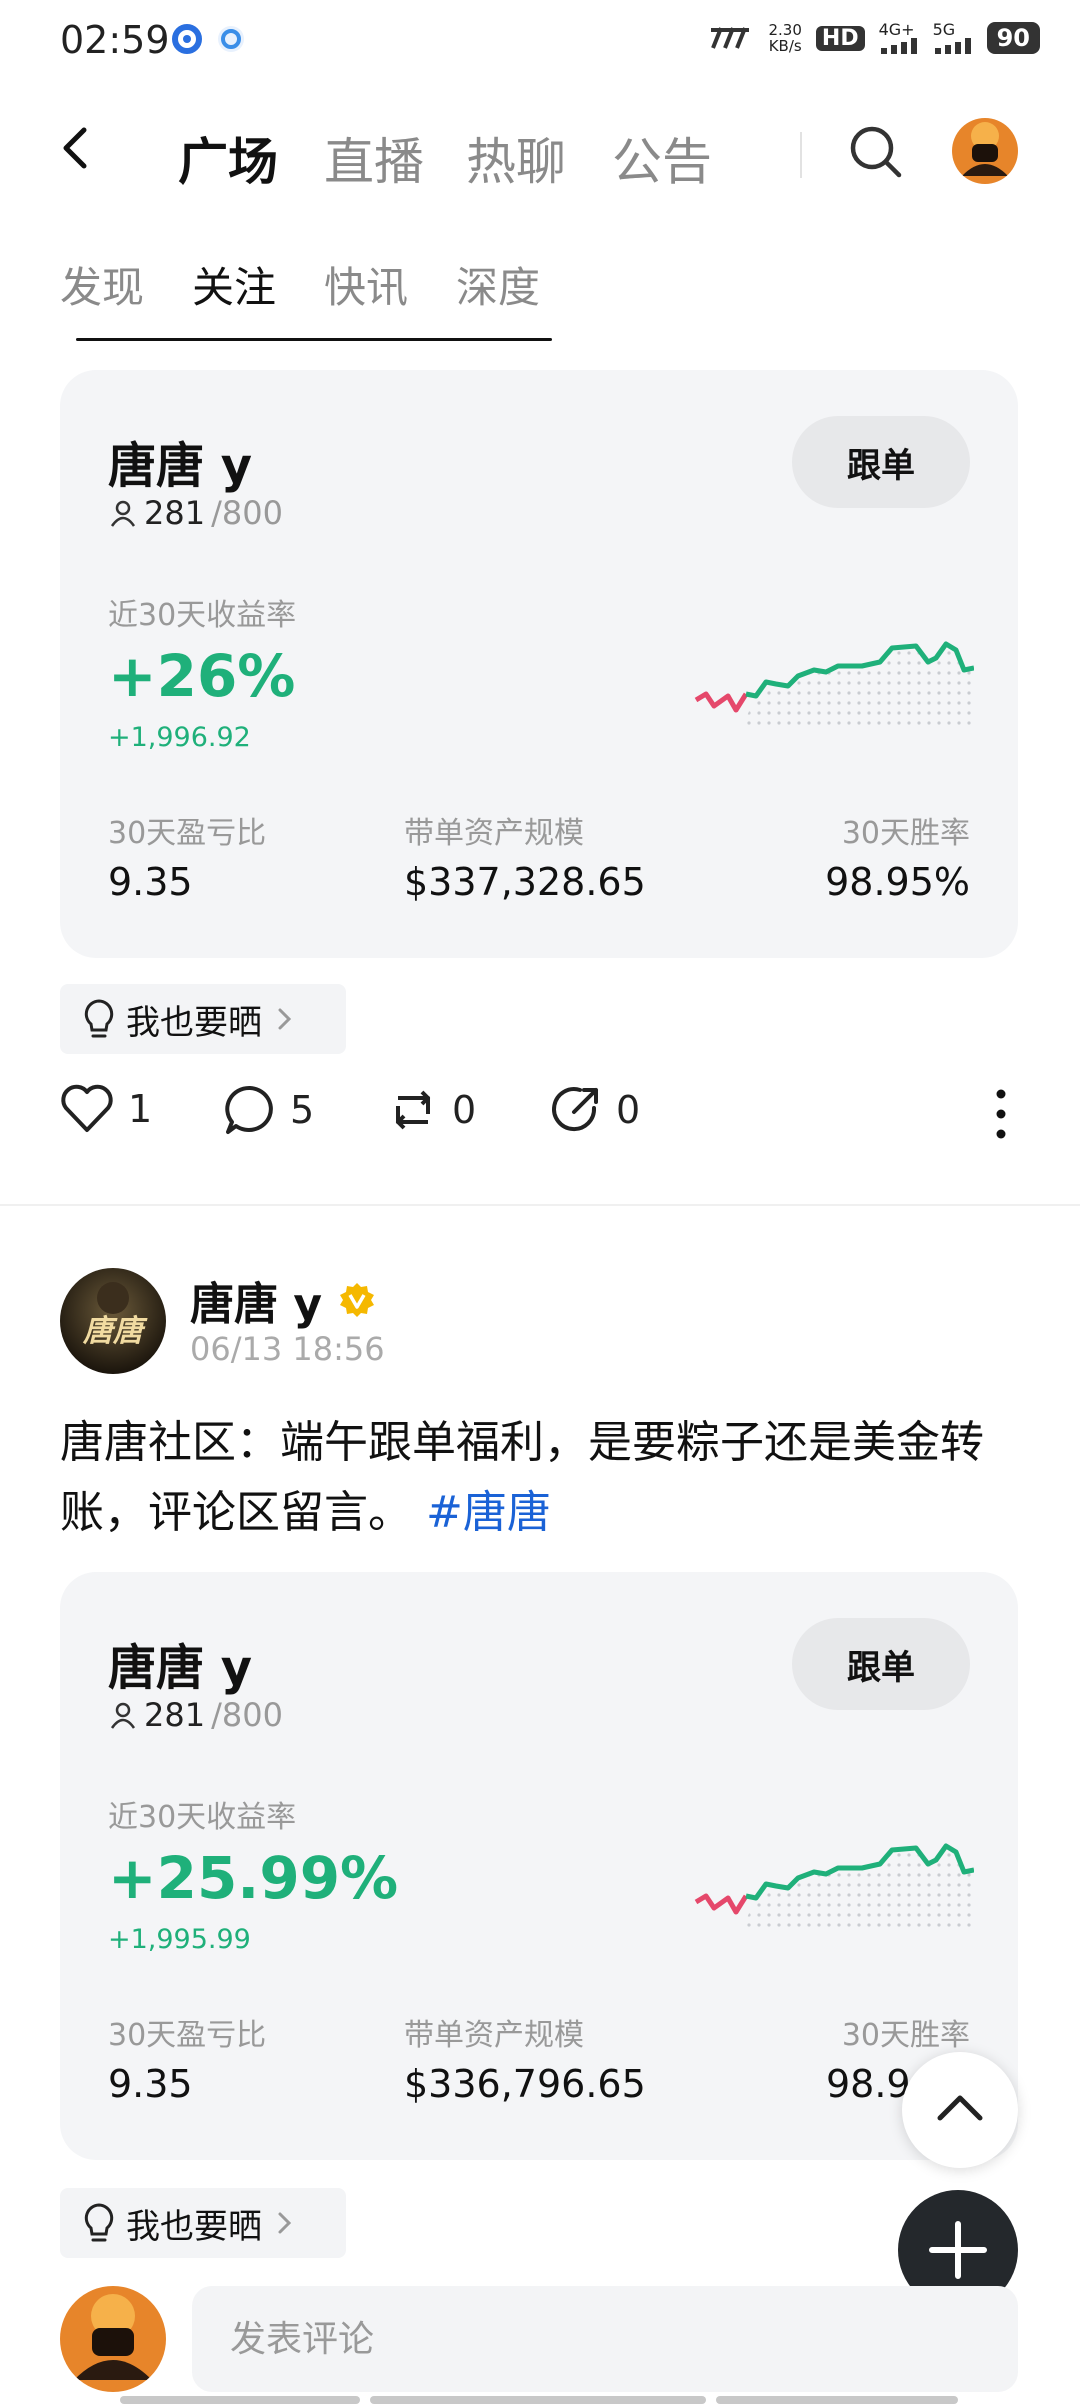 The width and height of the screenshot is (1080, 2408). What do you see at coordinates (525, 882) in the screenshot?
I see `aum-value: $337,328.65` at bounding box center [525, 882].